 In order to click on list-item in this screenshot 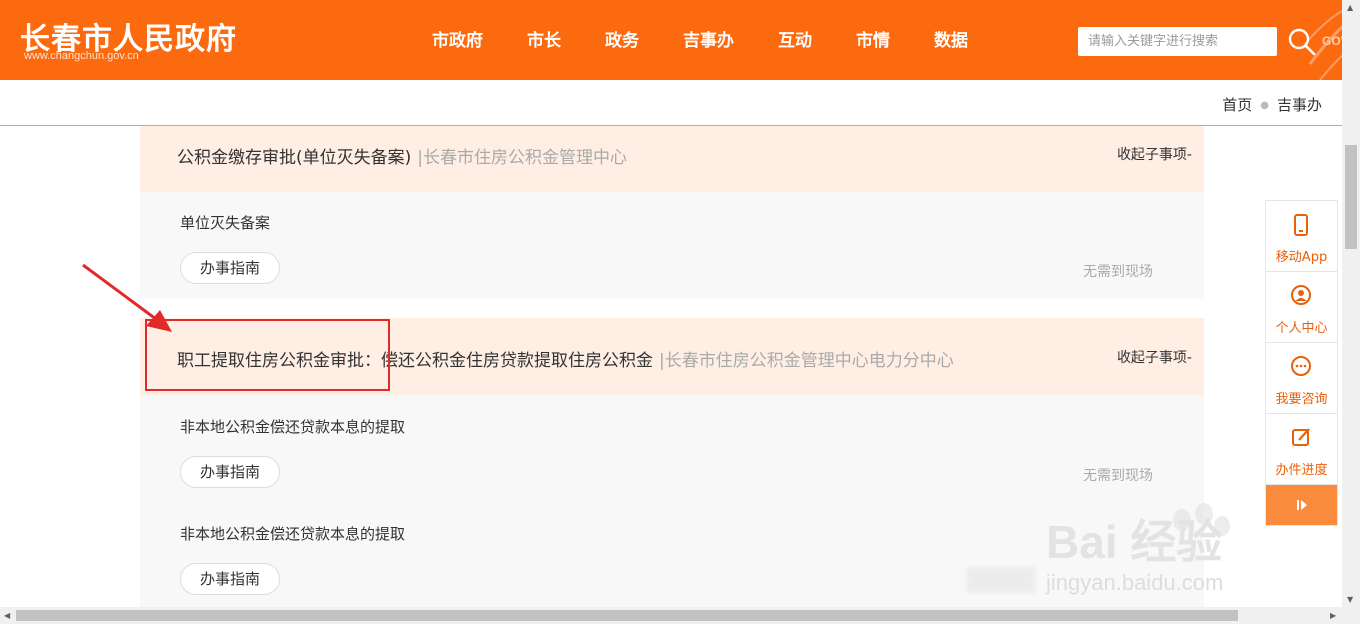, I will do `click(672, 245)`.